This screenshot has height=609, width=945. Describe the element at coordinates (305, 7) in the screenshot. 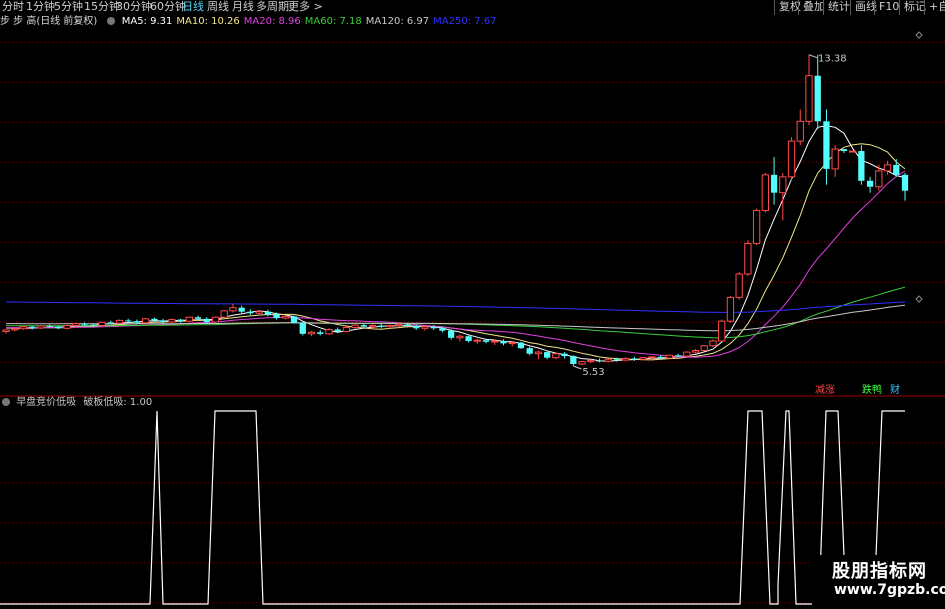

I see `period-tab: 更多 >` at that location.